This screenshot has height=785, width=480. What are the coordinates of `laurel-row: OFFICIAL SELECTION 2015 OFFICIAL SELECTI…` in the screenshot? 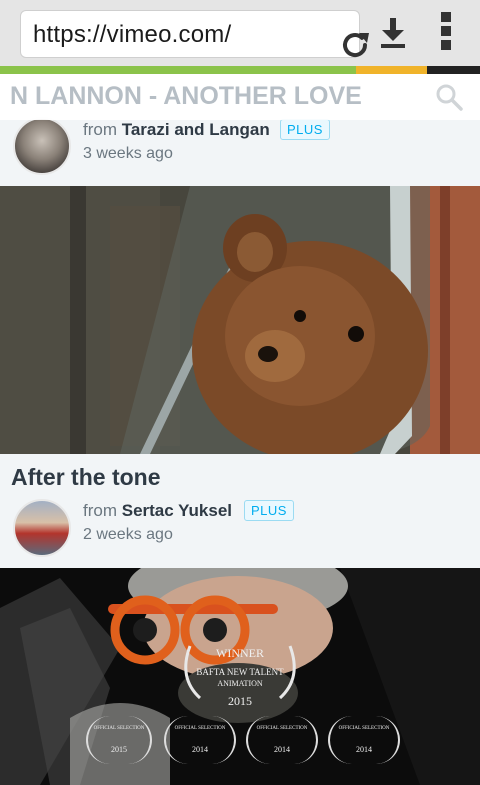 It's located at (246, 741).